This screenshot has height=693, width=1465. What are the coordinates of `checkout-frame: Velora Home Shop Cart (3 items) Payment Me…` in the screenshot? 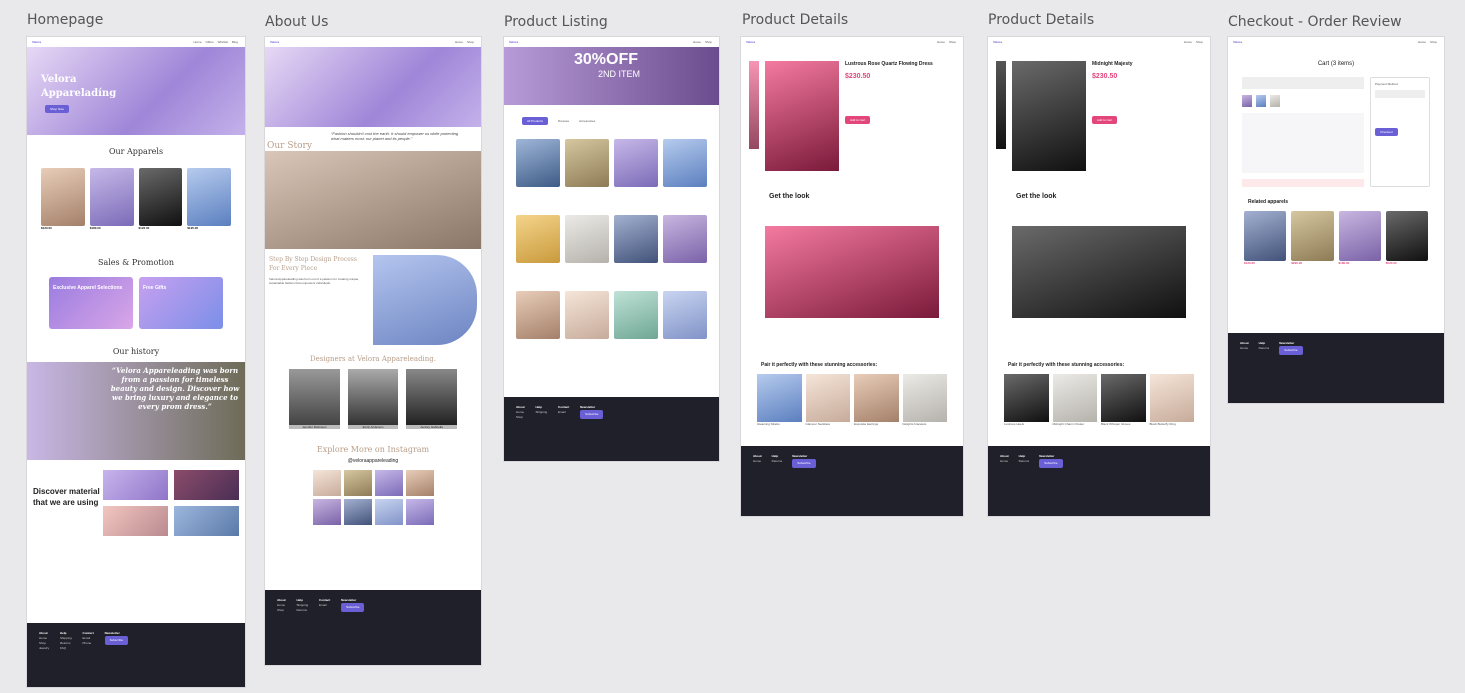 It's located at (1336, 220).